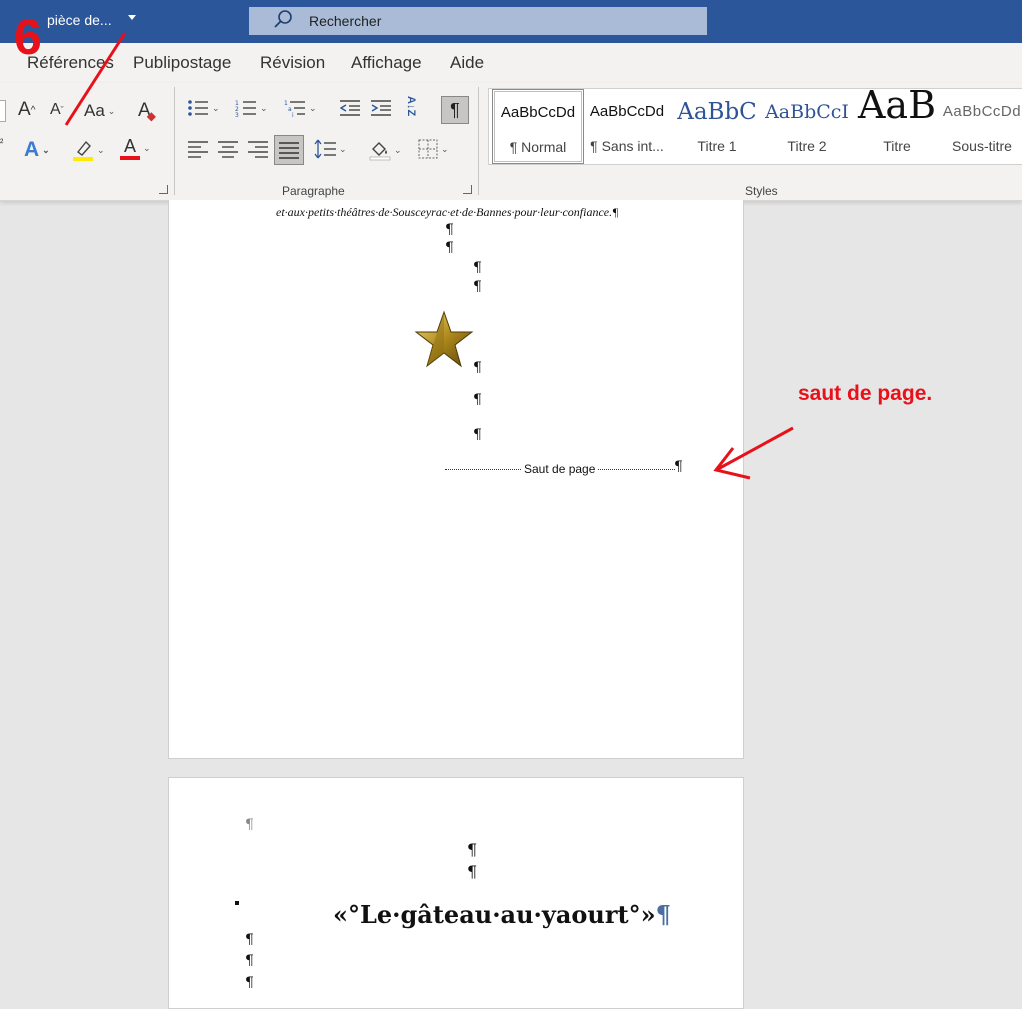 The width and height of the screenshot is (1022, 1009). Describe the element at coordinates (732, 463) in the screenshot. I see `callout-arrow-head` at that location.